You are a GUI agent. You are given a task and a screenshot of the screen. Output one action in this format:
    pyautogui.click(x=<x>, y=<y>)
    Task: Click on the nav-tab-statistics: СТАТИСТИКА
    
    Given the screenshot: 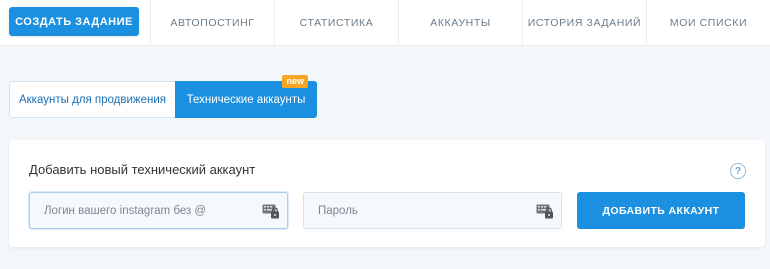 What is the action you would take?
    pyautogui.click(x=336, y=23)
    